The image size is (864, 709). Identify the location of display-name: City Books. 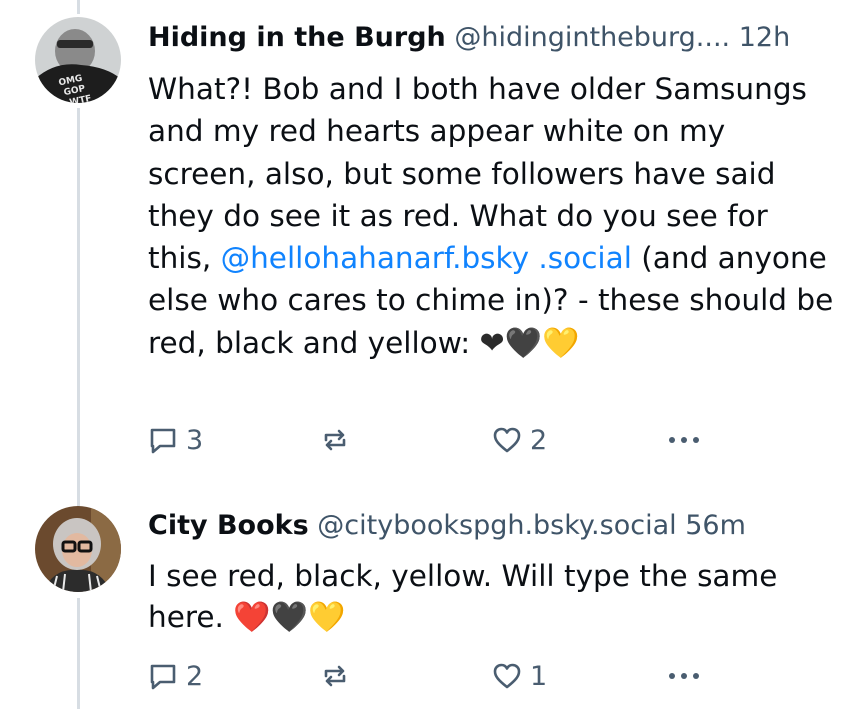
(228, 525).